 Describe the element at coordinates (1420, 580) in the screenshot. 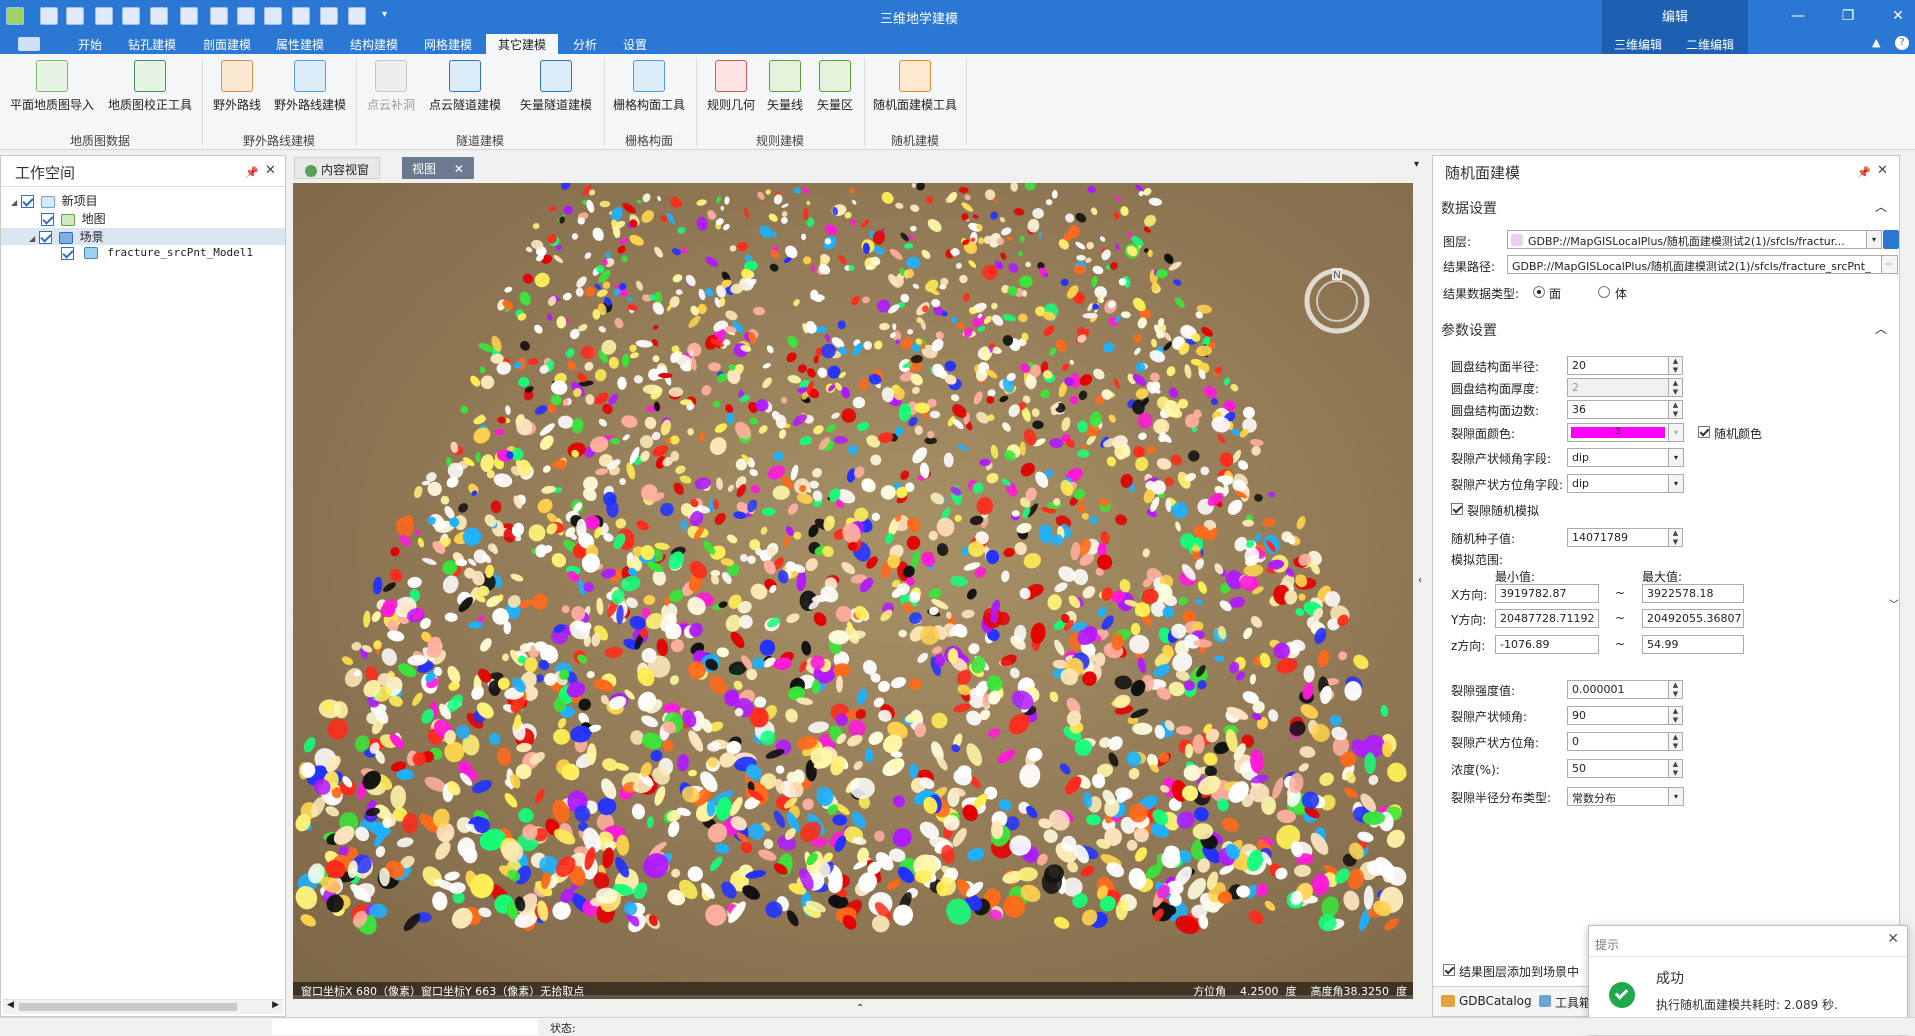

I see `collapse-right-icon: ‹` at that location.